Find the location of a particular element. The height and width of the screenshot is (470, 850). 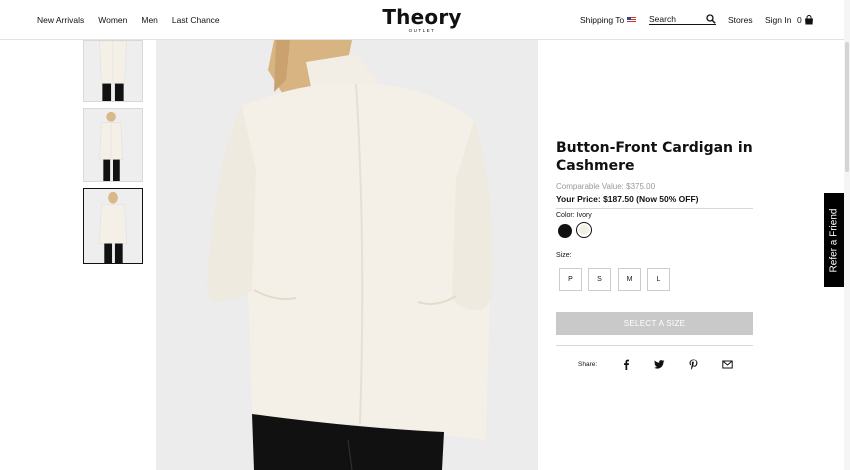

shipping-label: Shipping To is located at coordinates (602, 20).